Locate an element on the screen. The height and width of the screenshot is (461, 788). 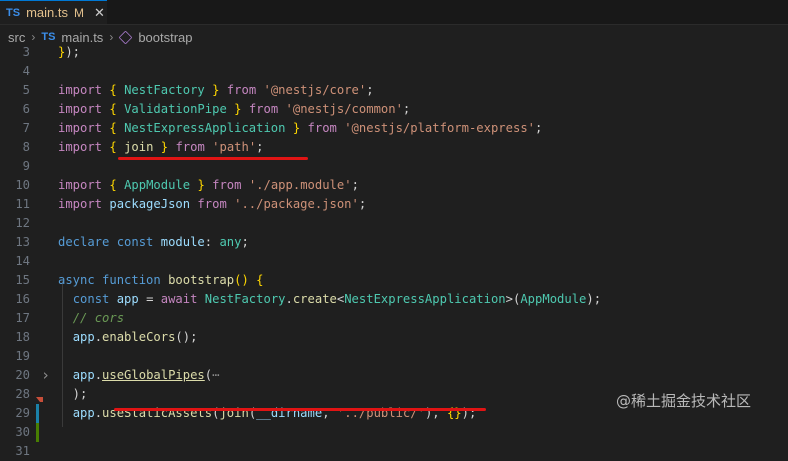
code-token: module is located at coordinates (182, 242).